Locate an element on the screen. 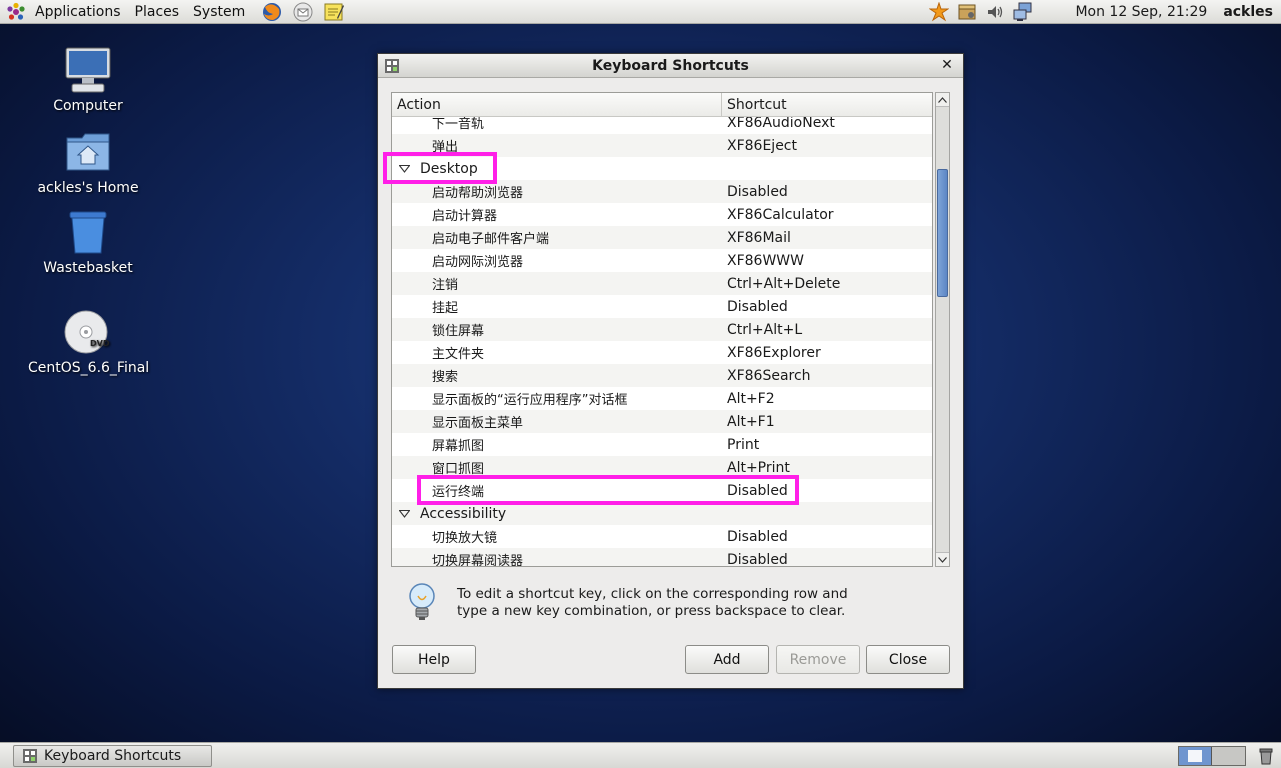 The height and width of the screenshot is (768, 1281). window-title: Keyboard Shortcuts is located at coordinates (670, 65).